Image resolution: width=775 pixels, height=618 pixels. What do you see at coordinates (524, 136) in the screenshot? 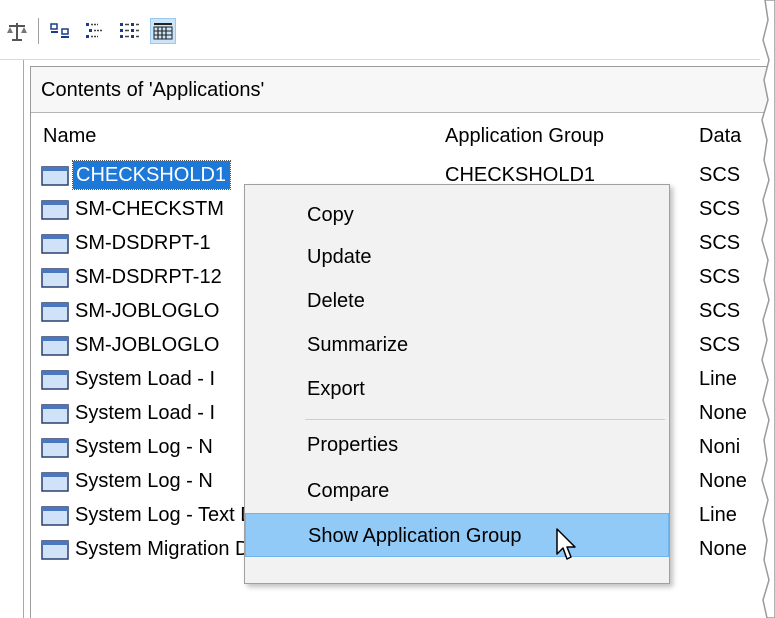
I see `column-header-application-group: Application Group` at bounding box center [524, 136].